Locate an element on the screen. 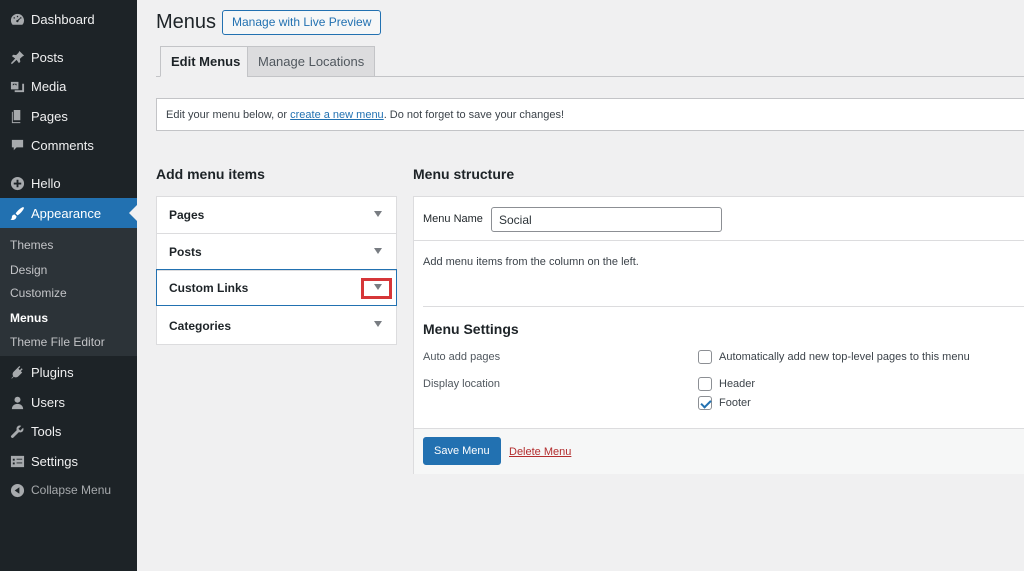  notice-suffix: . Do not forget to save your changes! is located at coordinates (474, 115).